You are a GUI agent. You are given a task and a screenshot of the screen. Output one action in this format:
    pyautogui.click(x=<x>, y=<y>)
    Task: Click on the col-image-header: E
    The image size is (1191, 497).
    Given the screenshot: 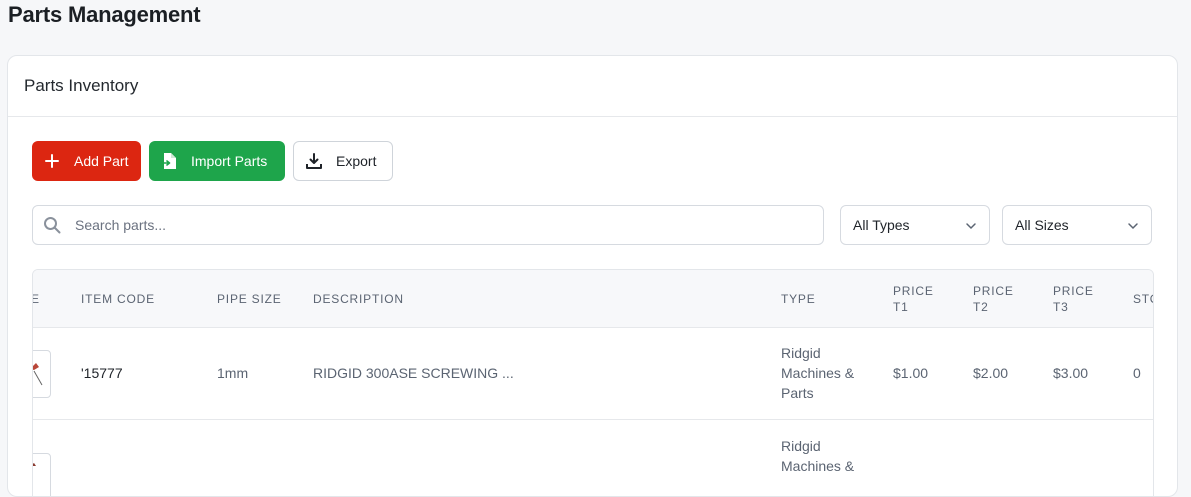 What is the action you would take?
    pyautogui.click(x=36, y=299)
    